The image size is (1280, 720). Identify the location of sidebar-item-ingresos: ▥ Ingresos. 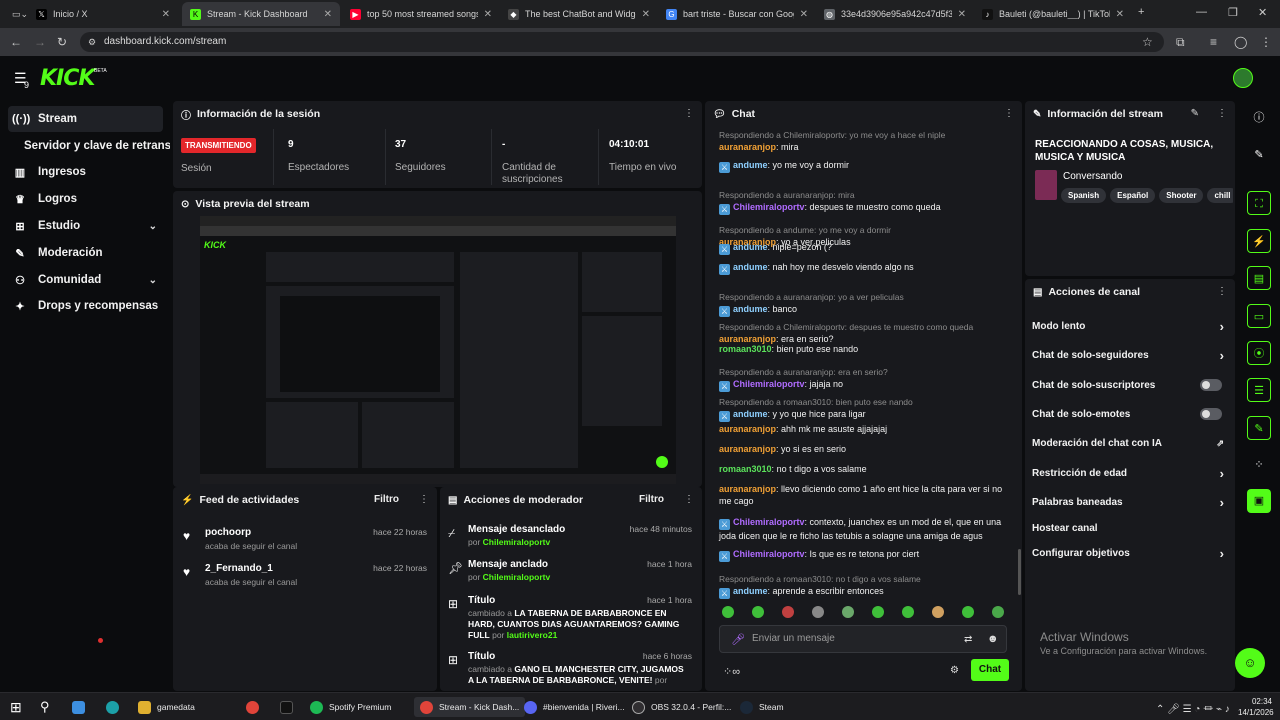
(85, 172).